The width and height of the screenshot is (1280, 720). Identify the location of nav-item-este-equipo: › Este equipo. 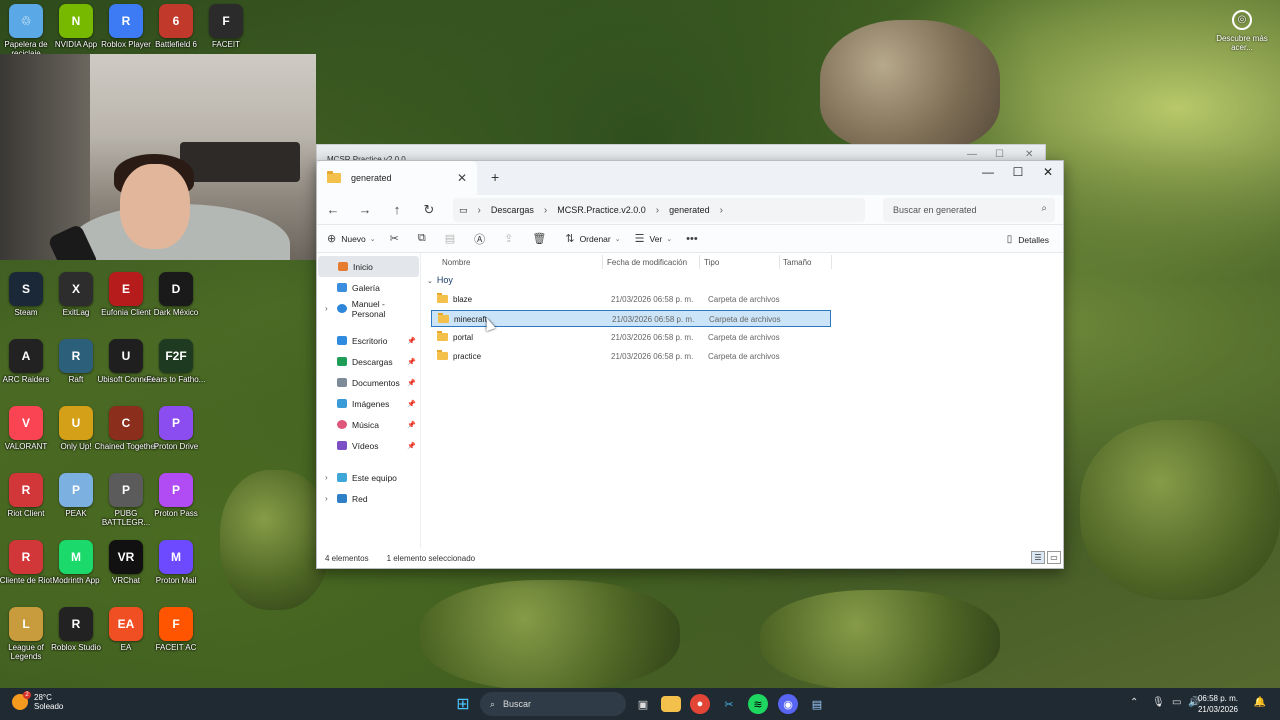
(368, 477).